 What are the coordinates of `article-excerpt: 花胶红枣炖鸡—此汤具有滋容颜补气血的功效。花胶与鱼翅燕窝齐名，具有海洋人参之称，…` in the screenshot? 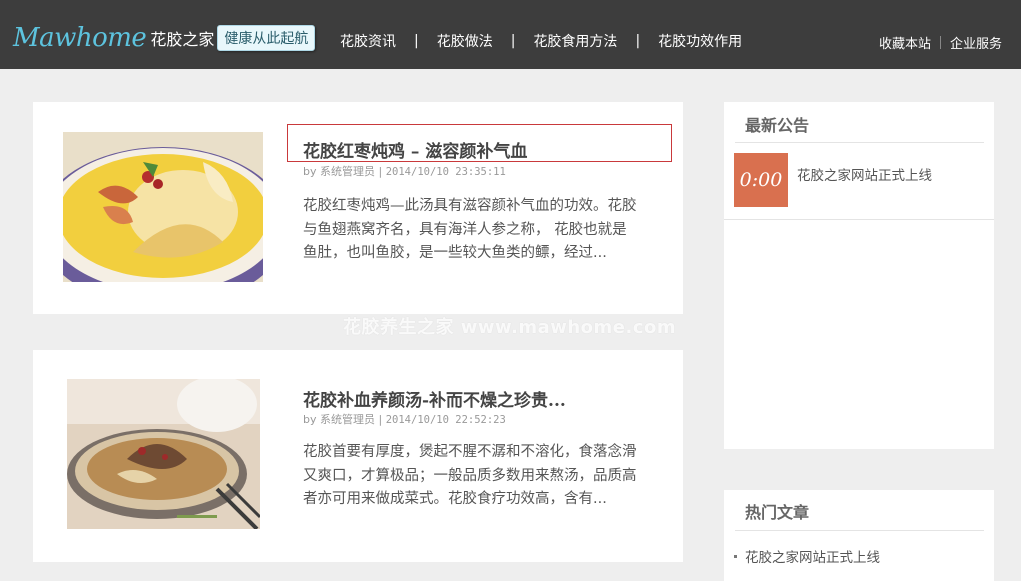 It's located at (470, 229).